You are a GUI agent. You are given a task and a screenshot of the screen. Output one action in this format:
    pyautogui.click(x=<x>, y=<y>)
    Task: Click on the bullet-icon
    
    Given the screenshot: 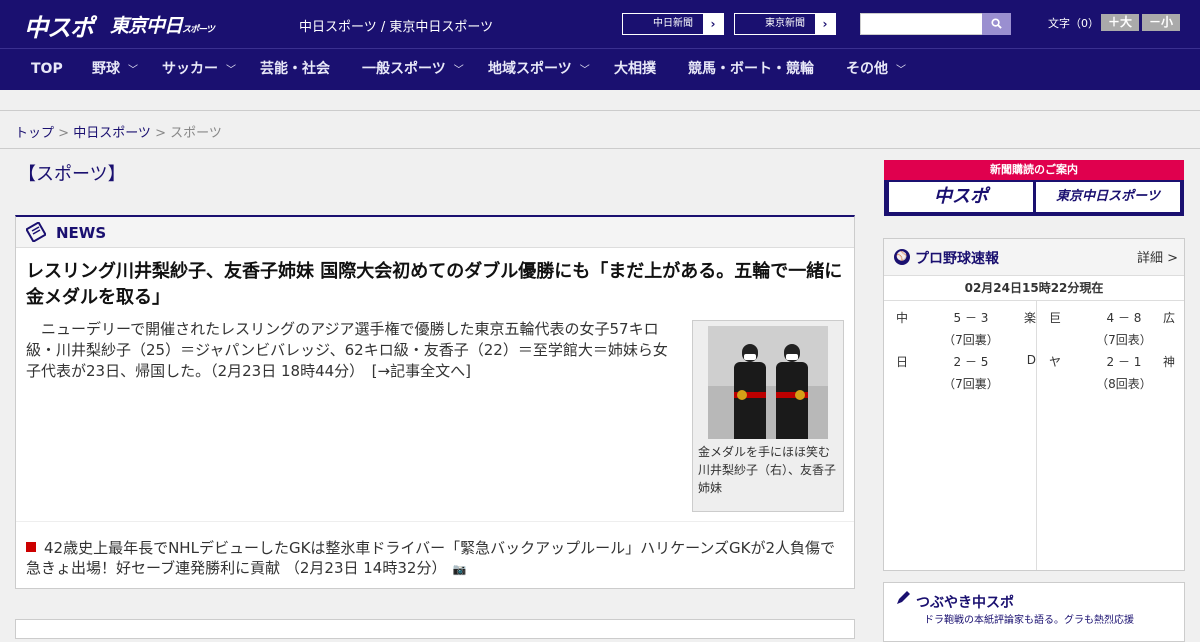 What is the action you would take?
    pyautogui.click(x=31, y=547)
    